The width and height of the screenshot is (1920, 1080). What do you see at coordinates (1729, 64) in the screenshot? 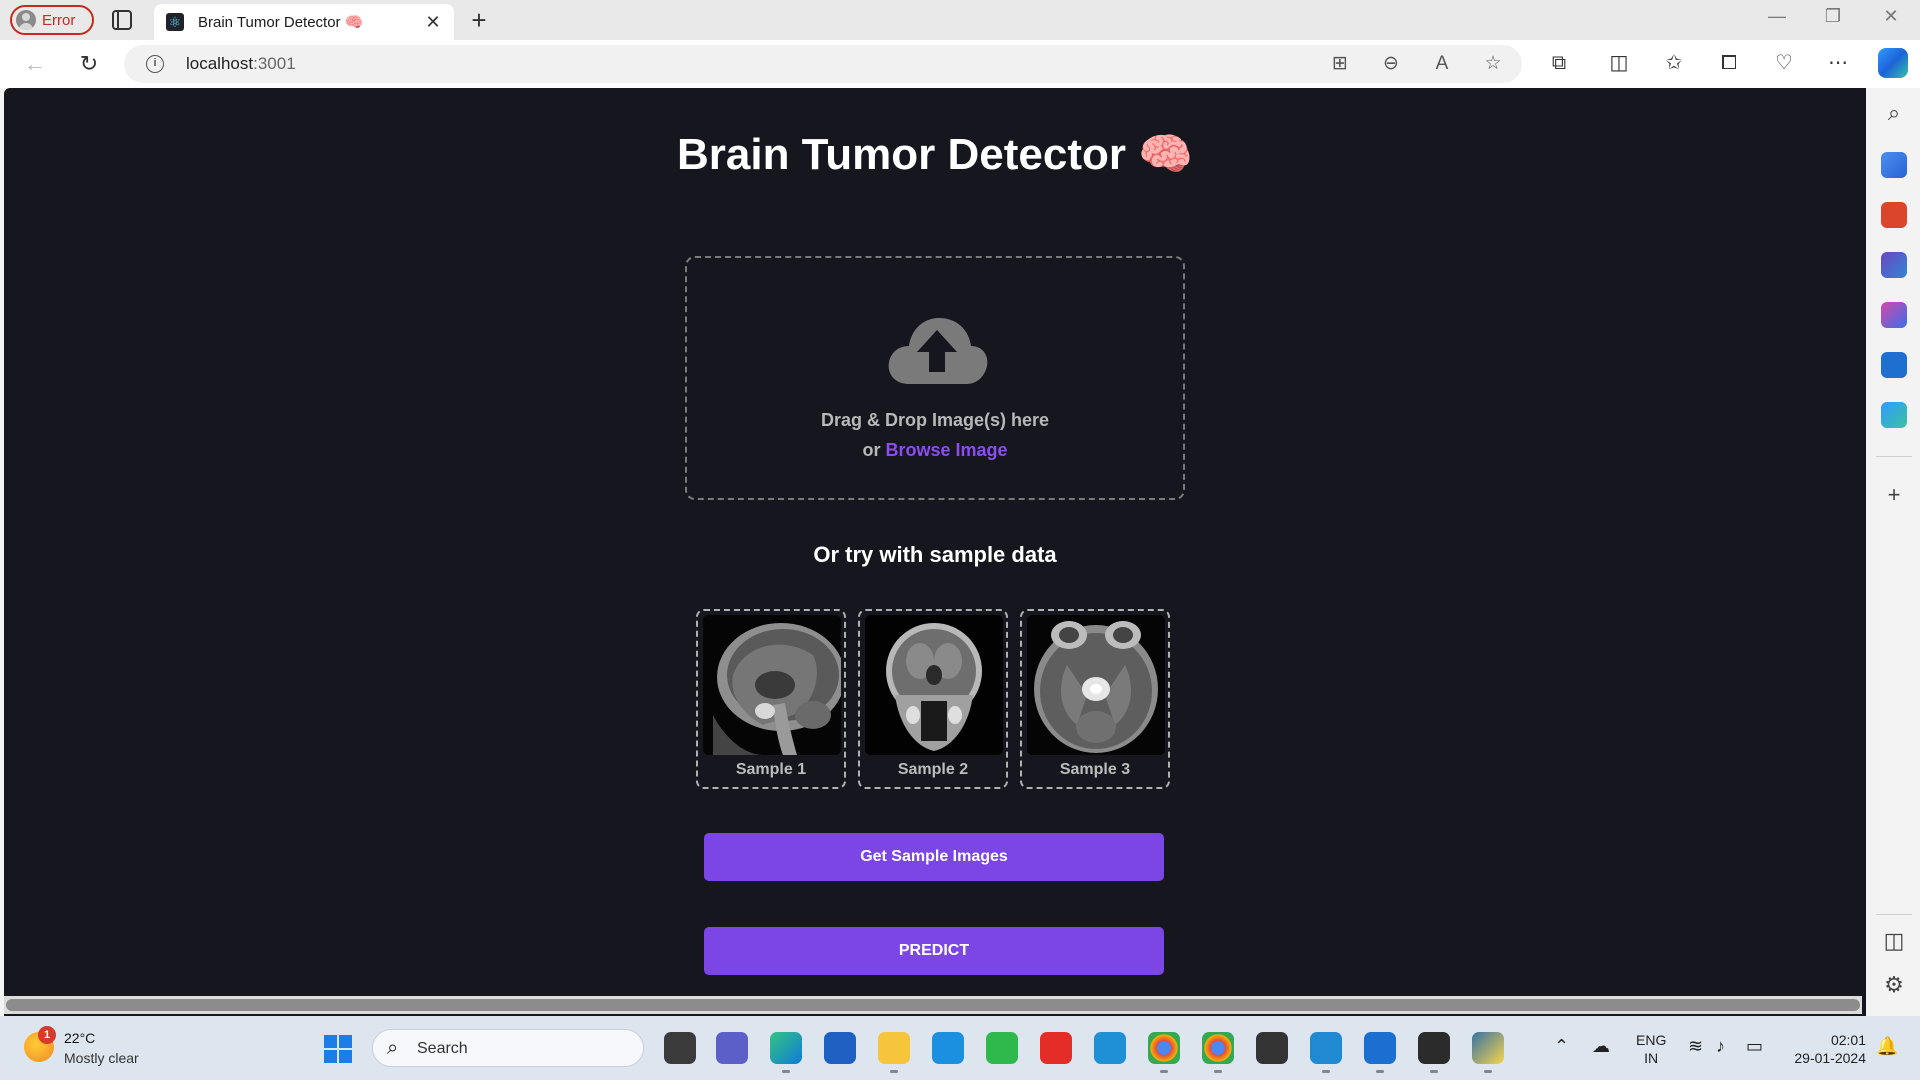
I see `collections-icon: ⧠` at bounding box center [1729, 64].